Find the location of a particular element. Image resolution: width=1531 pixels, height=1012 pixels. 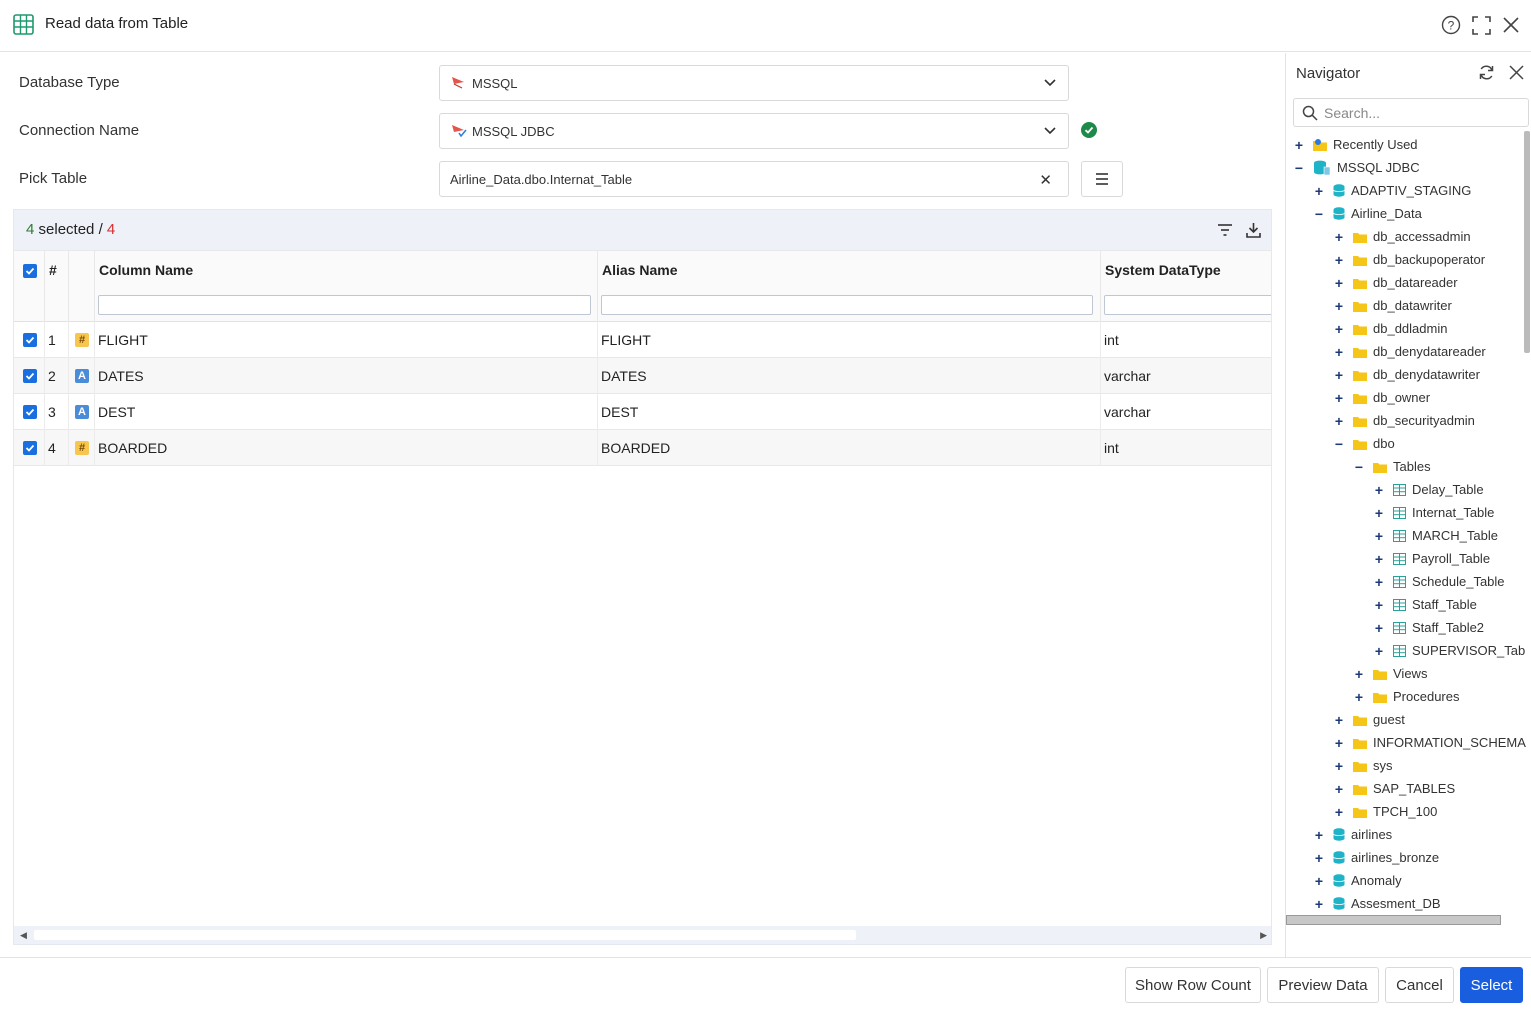

tree-node: − MSSQL JDBC is located at coordinates (1356, 167).